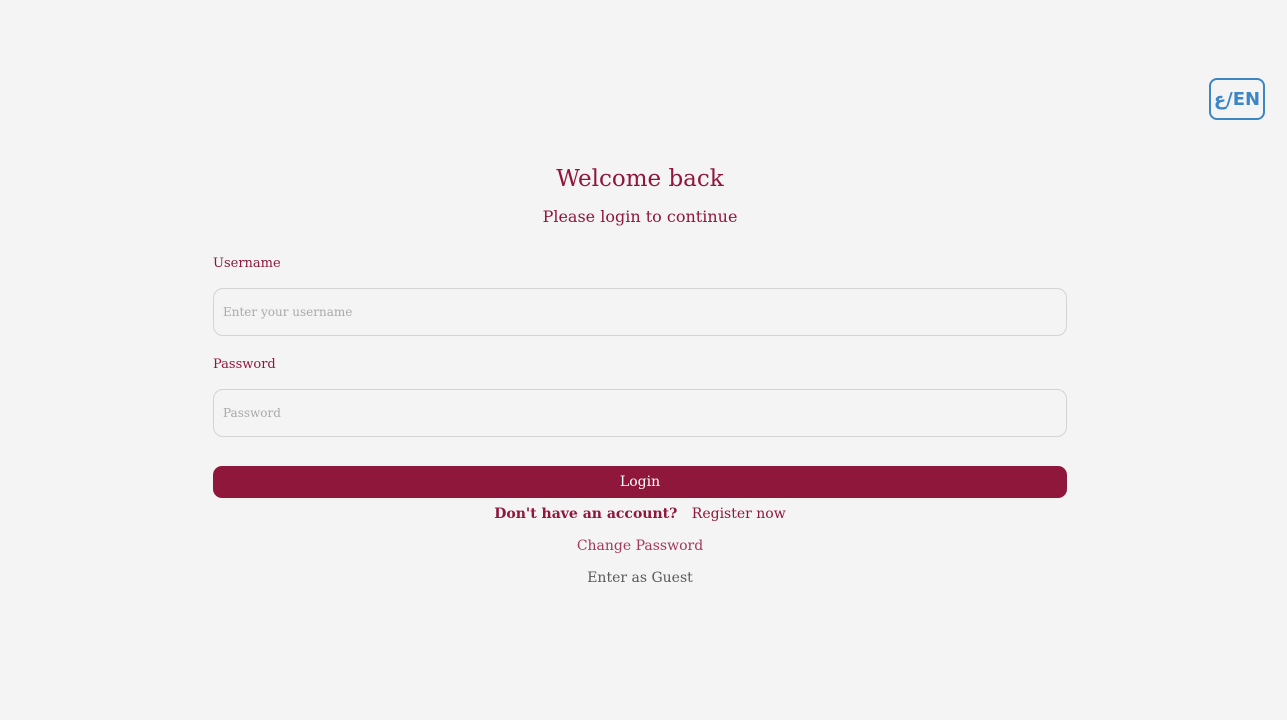 This screenshot has width=1287, height=720. I want to click on register-row: Don't have an account? Register now, so click(640, 514).